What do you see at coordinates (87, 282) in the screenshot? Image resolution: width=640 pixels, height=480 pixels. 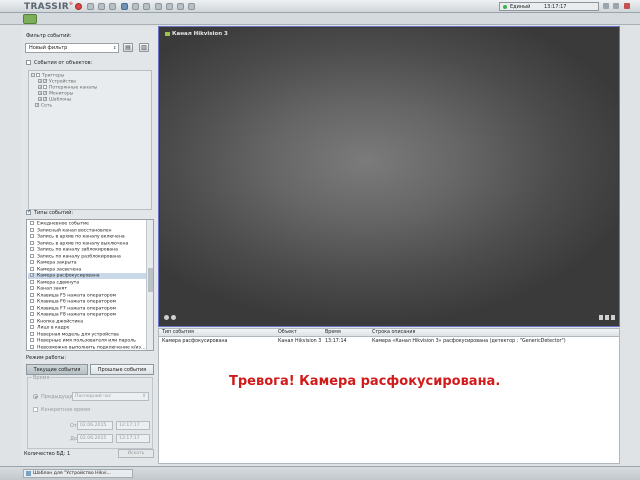 I see `list-item: Камера сдвинута` at bounding box center [87, 282].